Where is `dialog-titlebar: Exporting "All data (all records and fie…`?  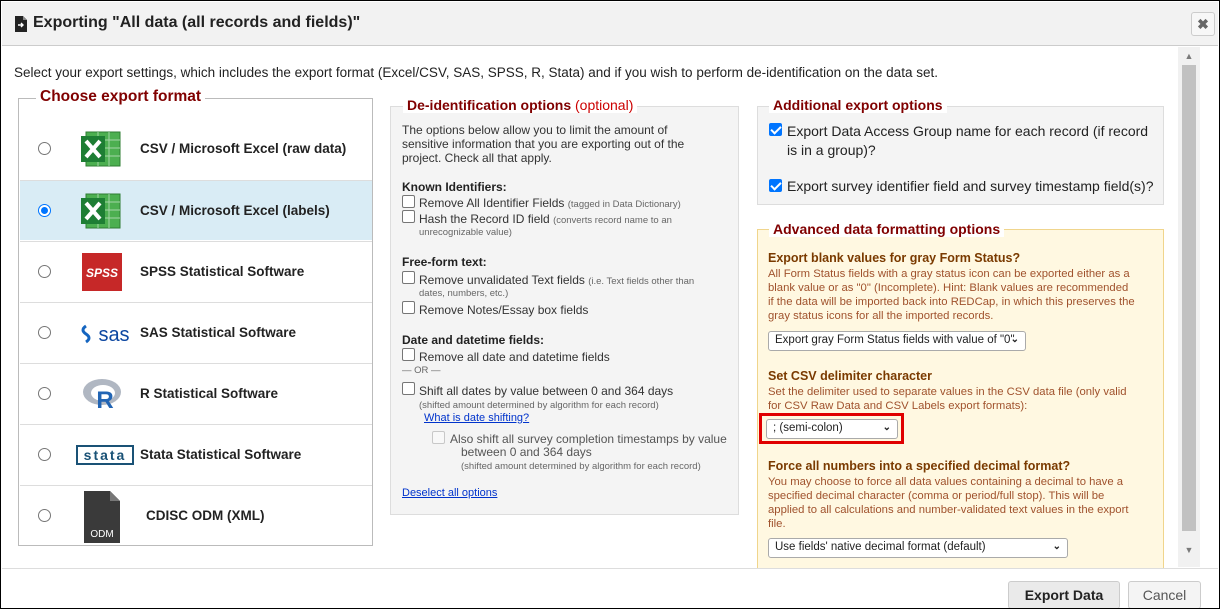 dialog-titlebar: Exporting "All data (all records and fie… is located at coordinates (610, 24).